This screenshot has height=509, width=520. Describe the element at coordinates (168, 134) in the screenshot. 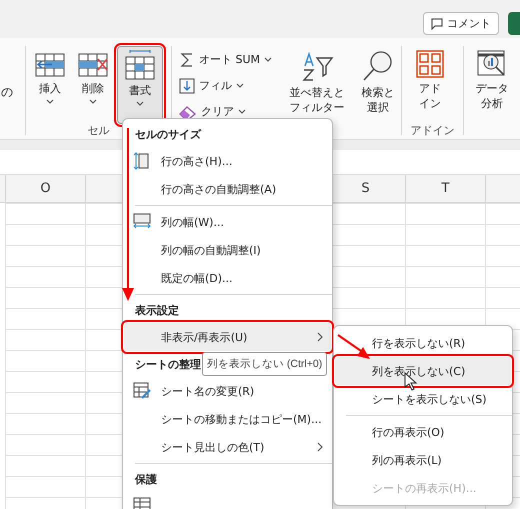

I see `menu-heading: セルのサイズ` at that location.